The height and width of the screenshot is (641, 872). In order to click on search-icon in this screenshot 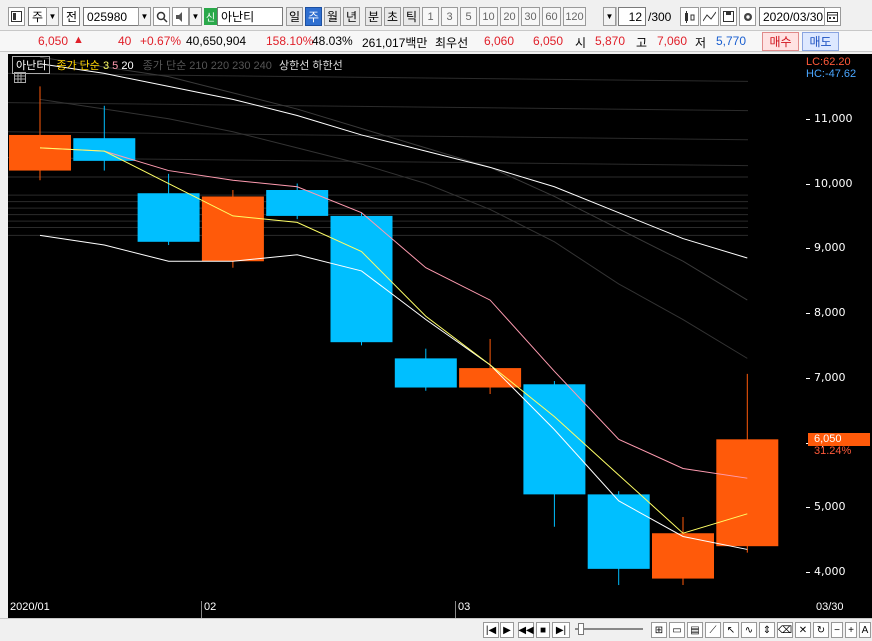, I will do `click(161, 16)`.